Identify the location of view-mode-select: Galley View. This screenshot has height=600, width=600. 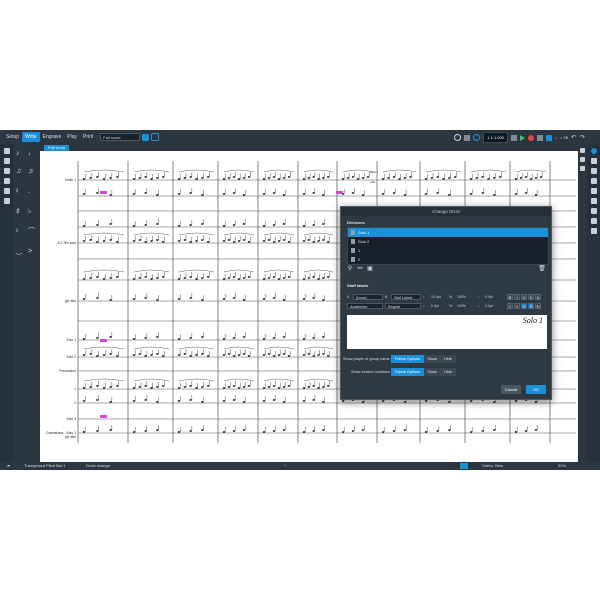
(492, 466).